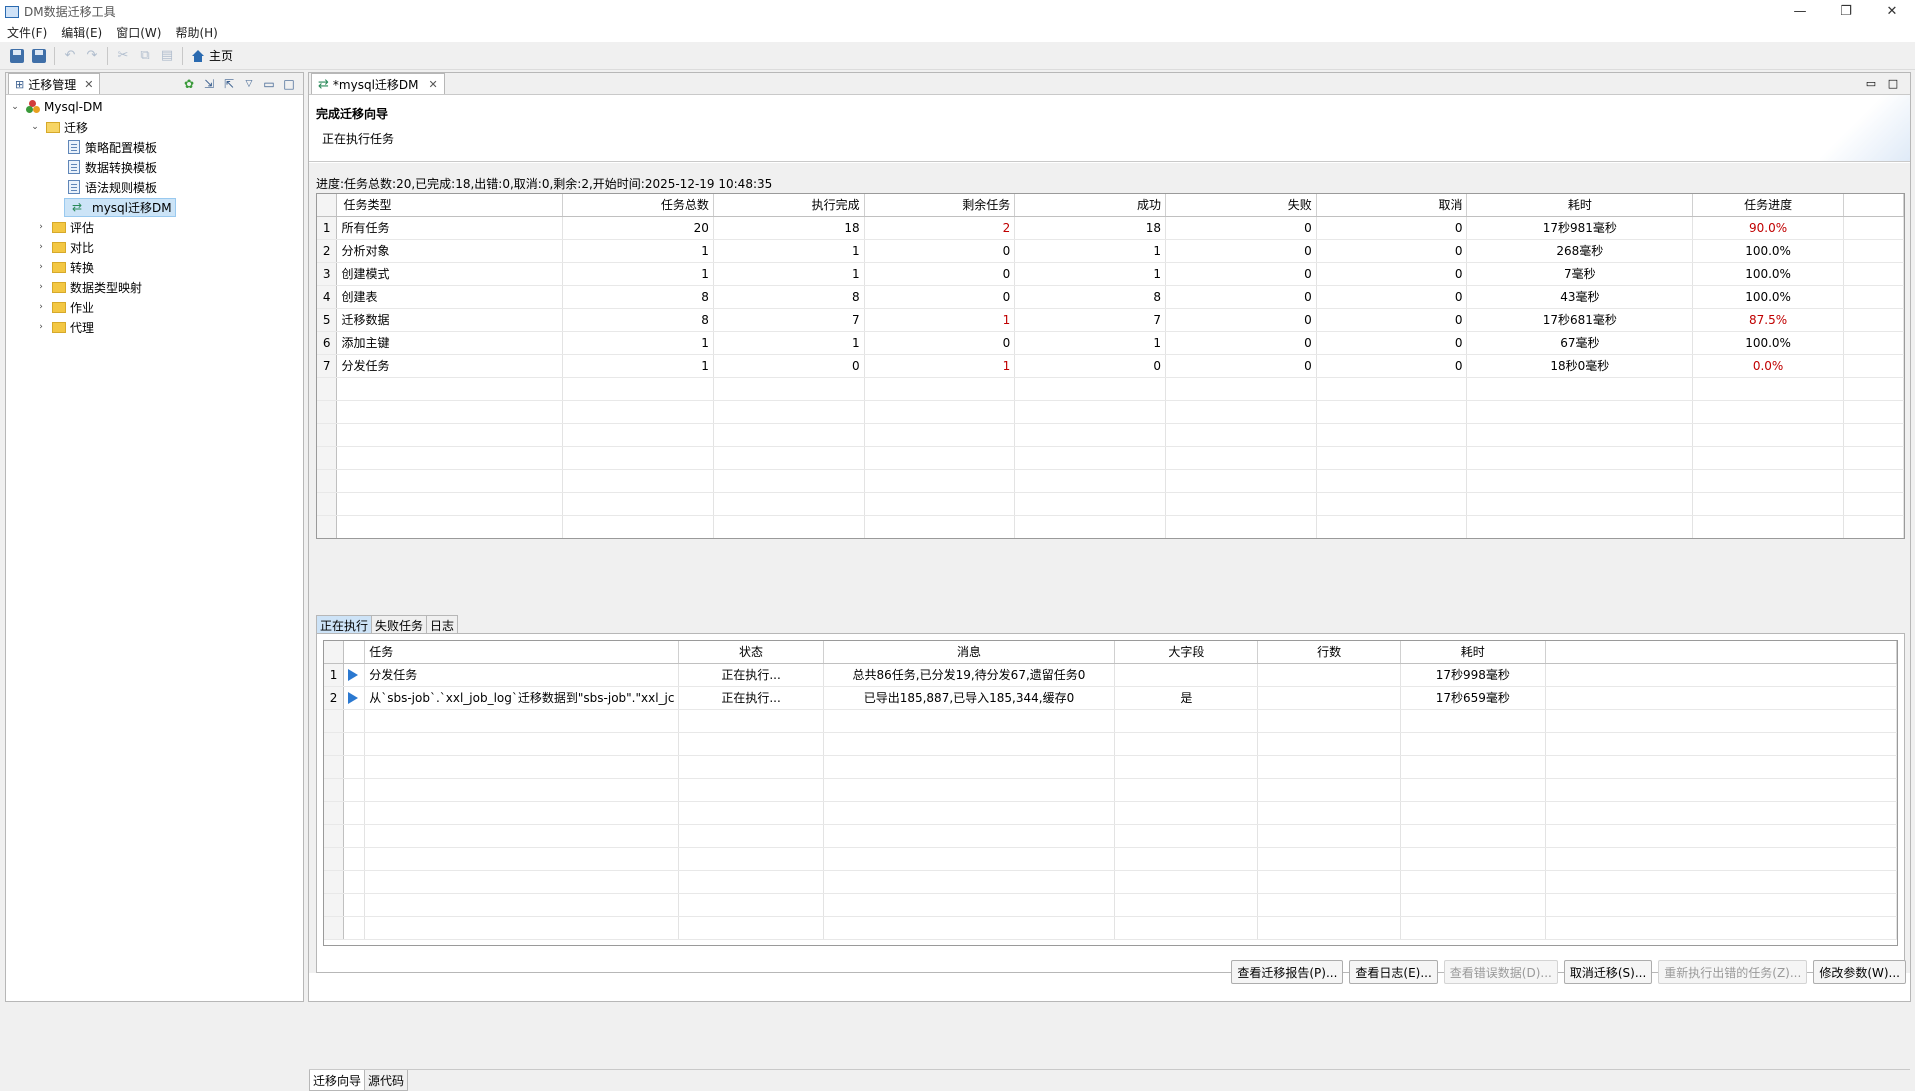 The height and width of the screenshot is (1091, 1915). I want to click on tab-migration-wizard: 迁移向导, so click(337, 1080).